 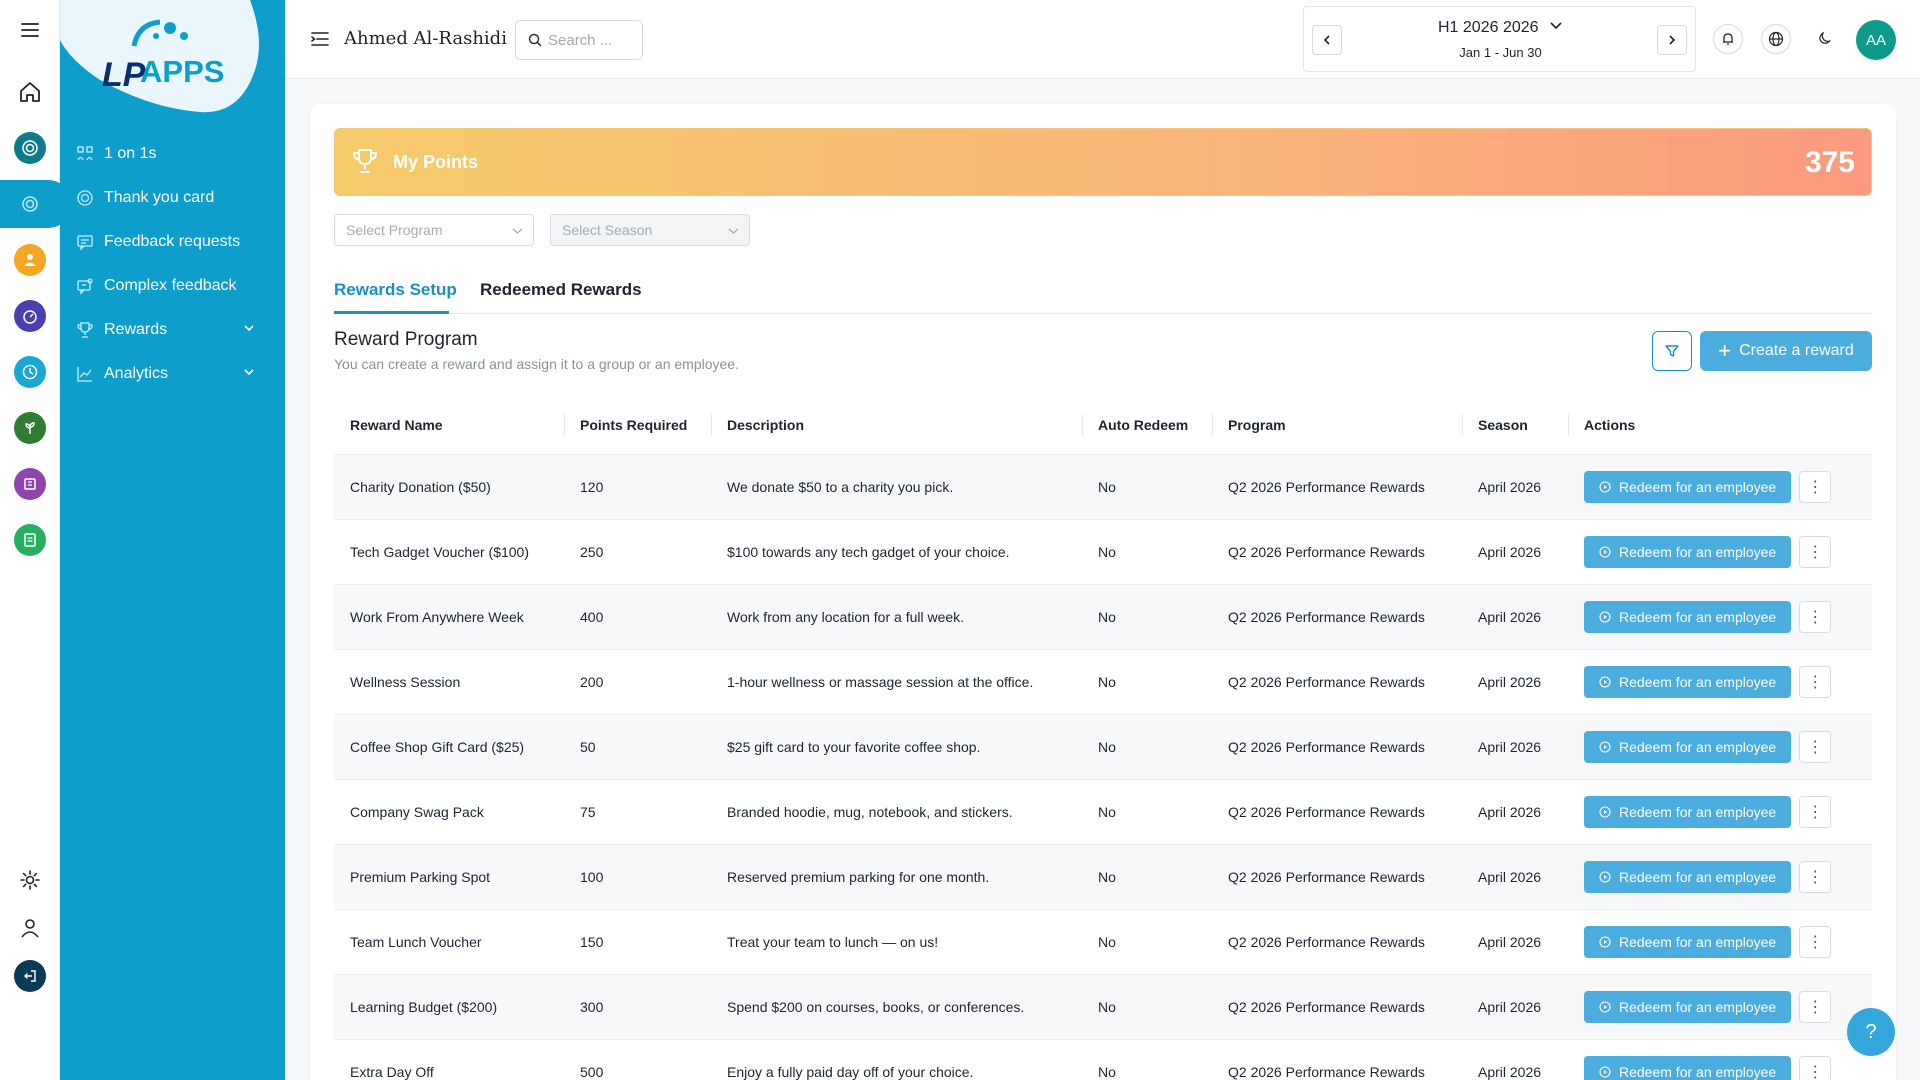 What do you see at coordinates (30, 976) in the screenshot?
I see `logout-icon` at bounding box center [30, 976].